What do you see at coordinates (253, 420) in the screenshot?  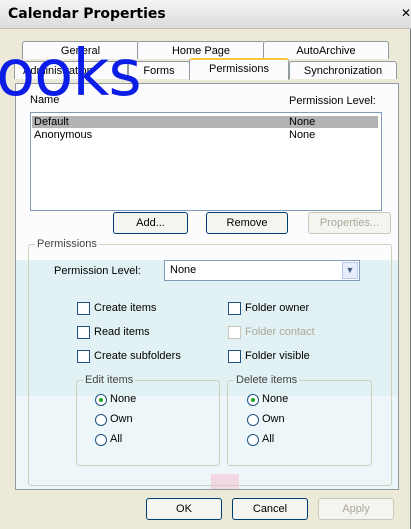 I see `delete-own-radio` at bounding box center [253, 420].